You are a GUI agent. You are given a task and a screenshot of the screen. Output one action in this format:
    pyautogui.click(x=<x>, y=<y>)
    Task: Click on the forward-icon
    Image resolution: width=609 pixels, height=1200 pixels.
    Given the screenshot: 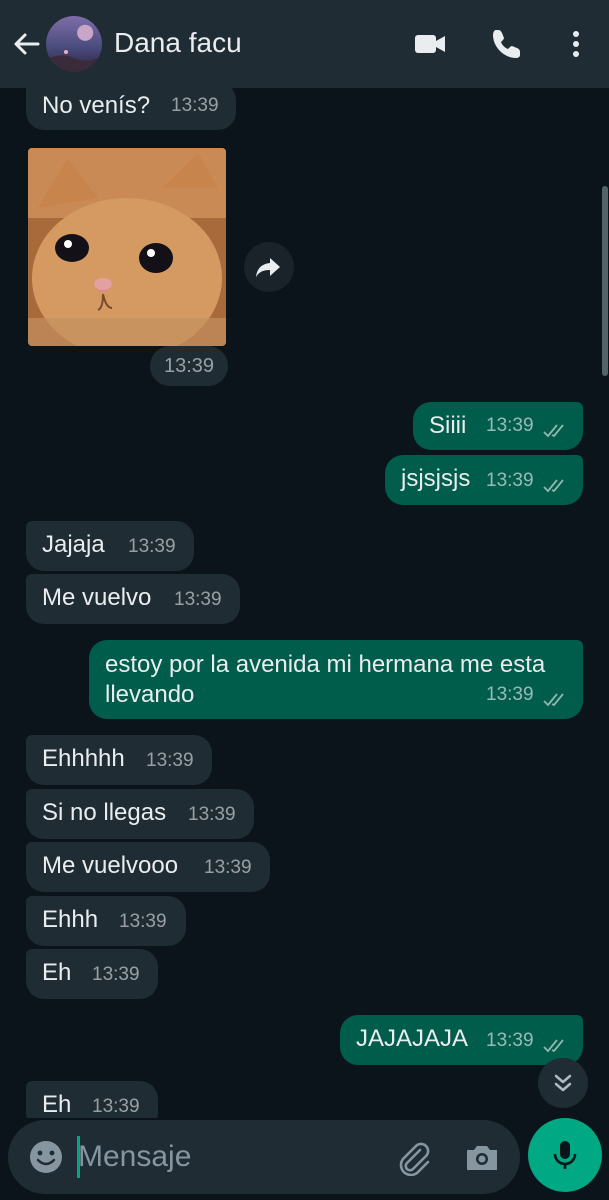 What is the action you would take?
    pyautogui.click(x=268, y=267)
    